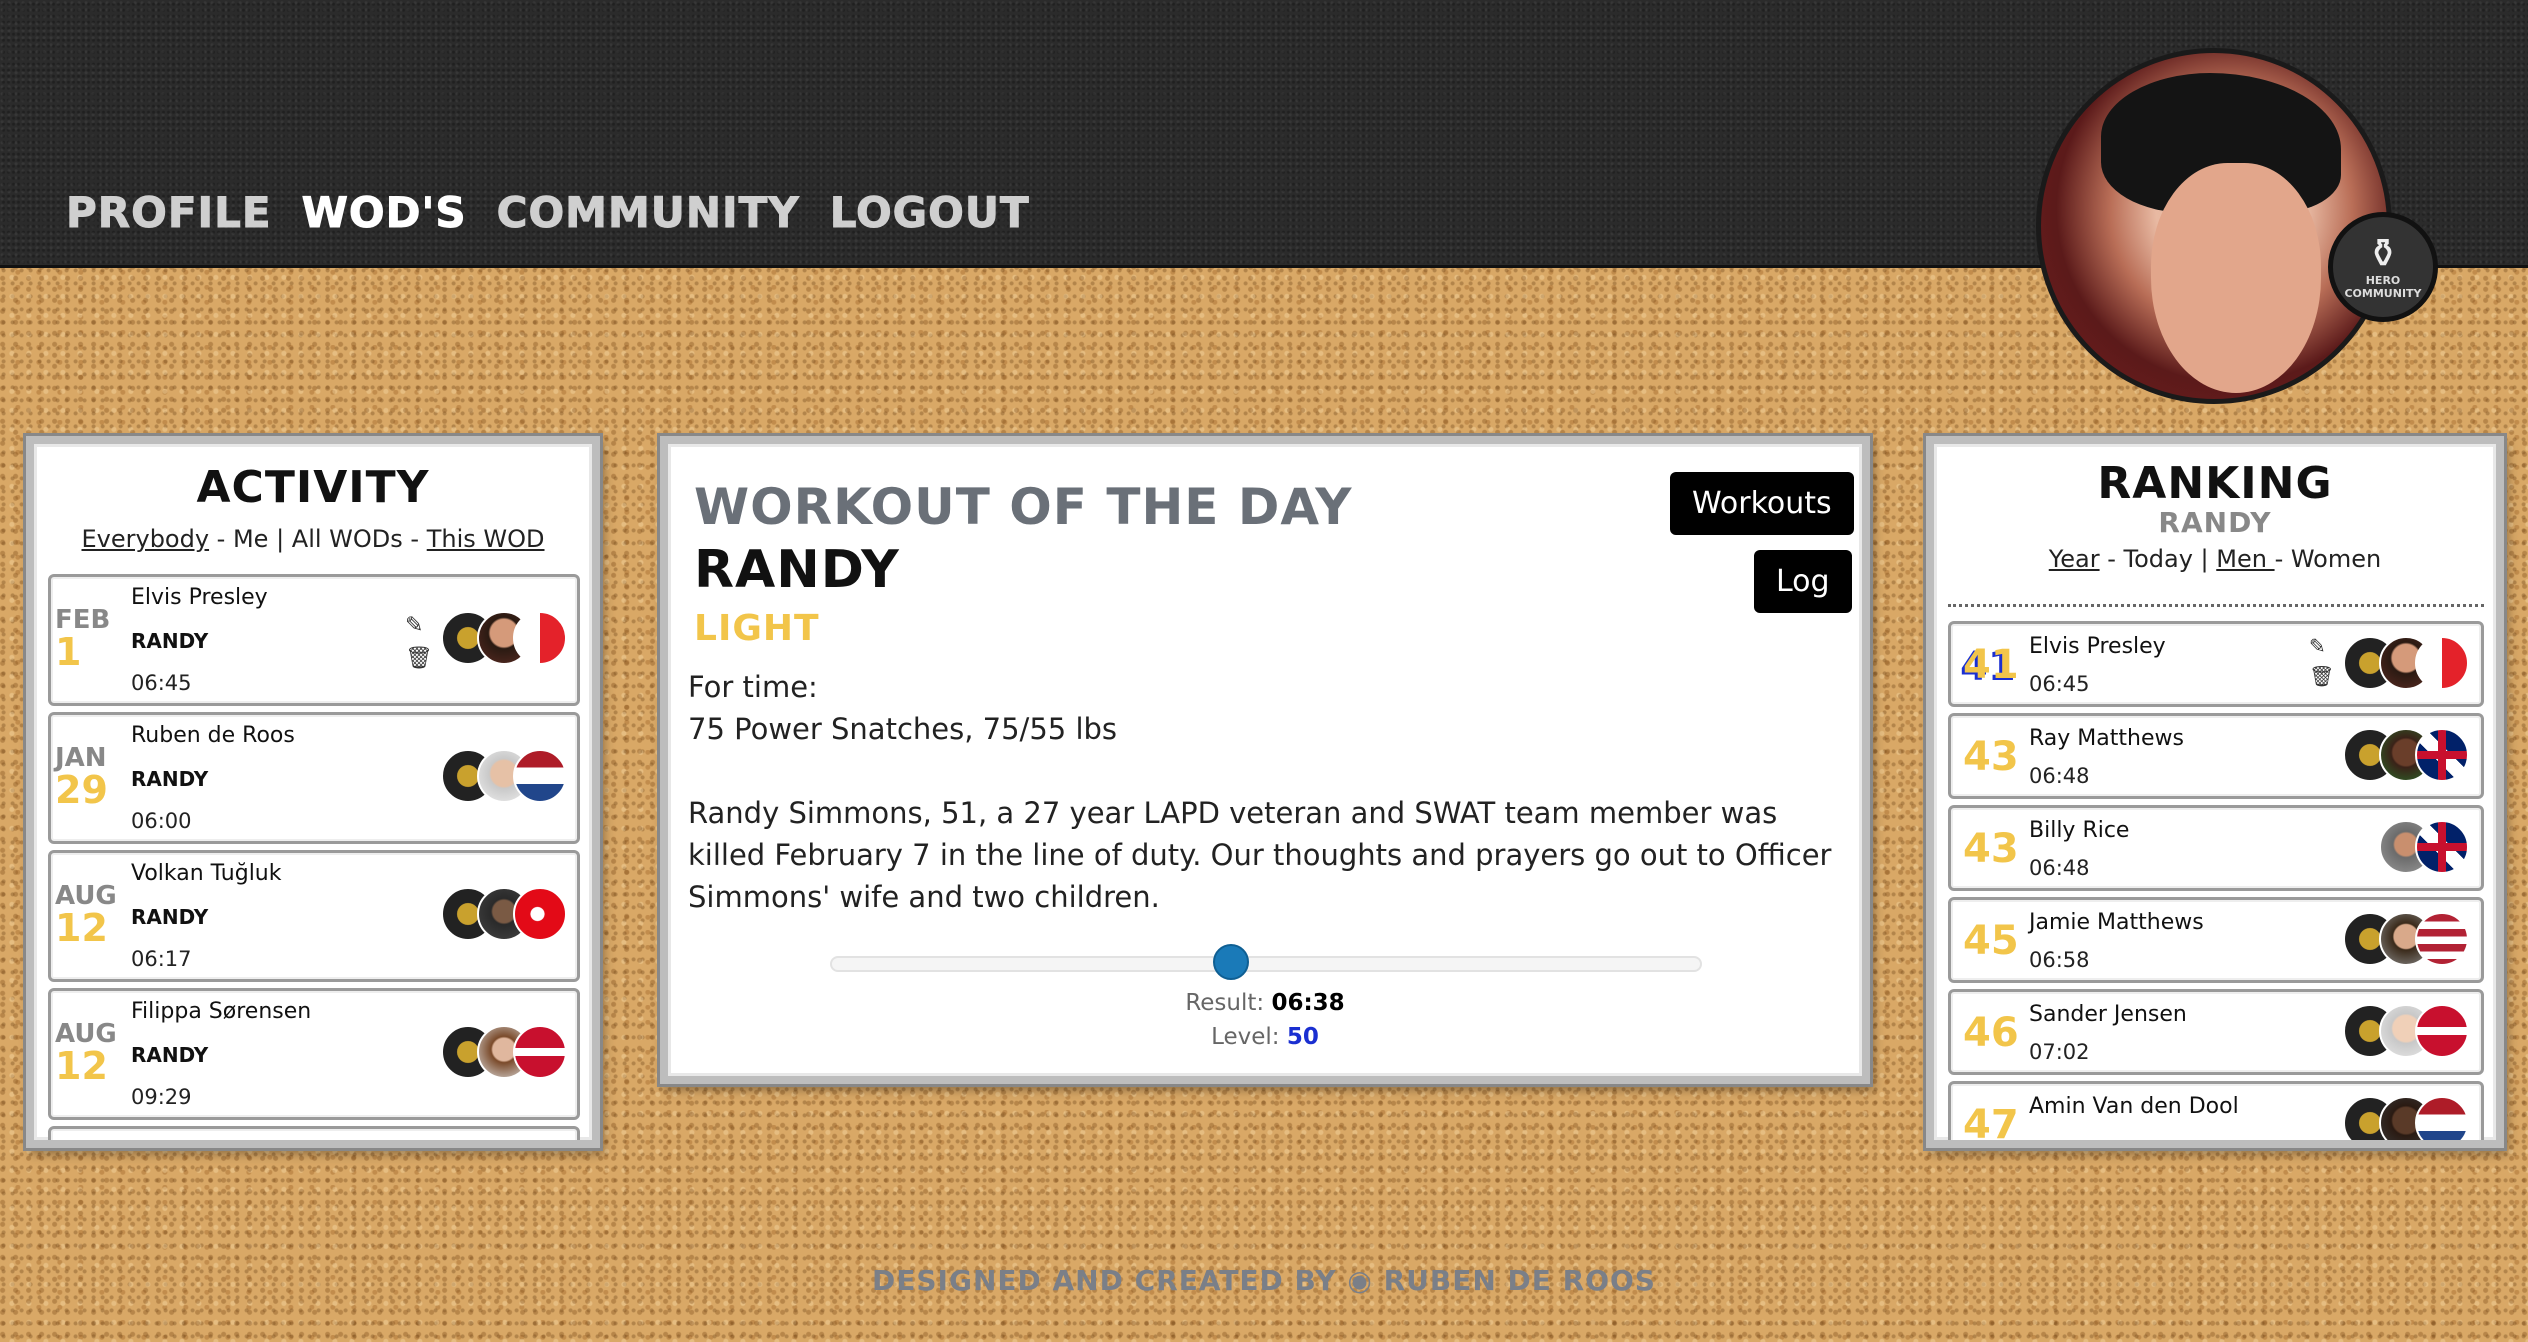 This screenshot has width=2528, height=1342. Describe the element at coordinates (384, 213) in the screenshot. I see `nav-wods: WOD'S` at that location.